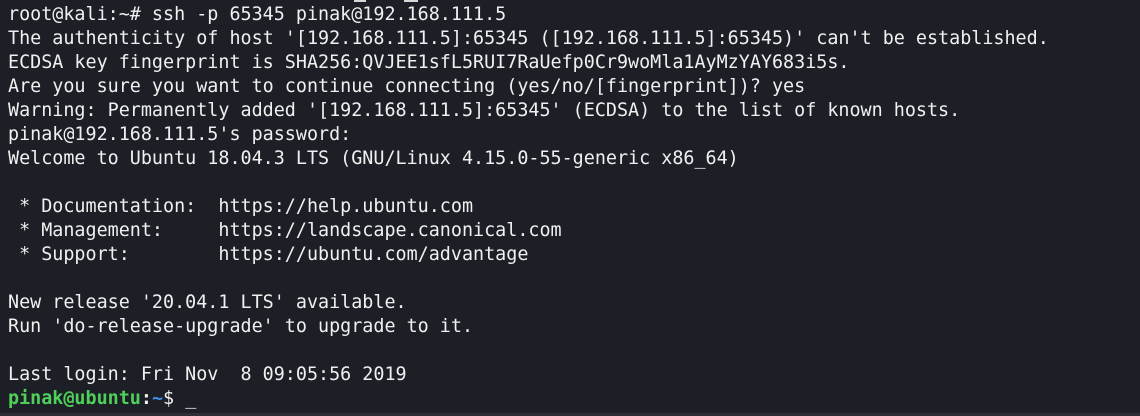 The image size is (1140, 416). I want to click on clipped-previous-line, so click(570, 1).